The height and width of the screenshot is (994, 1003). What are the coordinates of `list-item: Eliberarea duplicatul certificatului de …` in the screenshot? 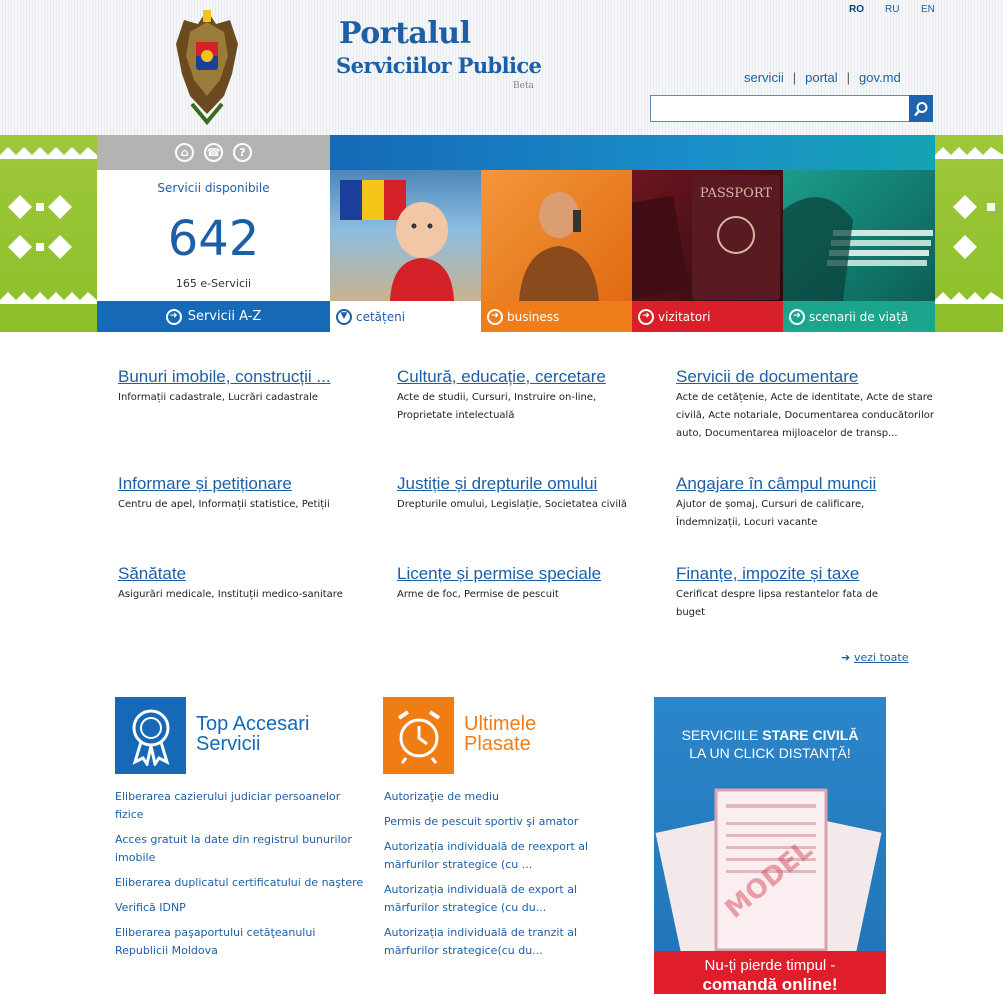 It's located at (240, 883).